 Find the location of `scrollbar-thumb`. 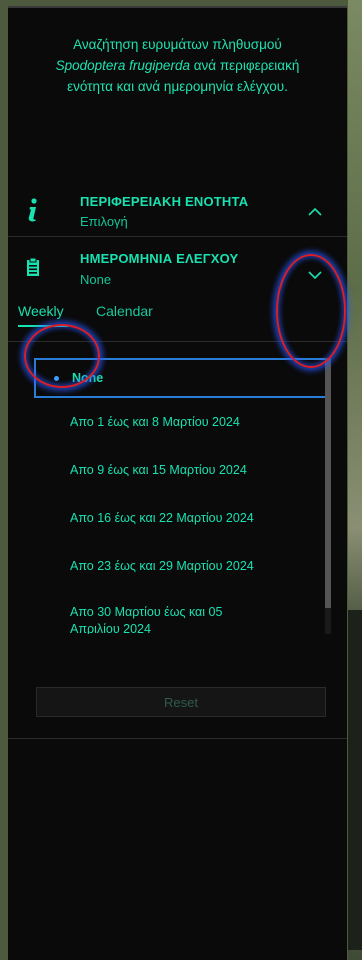

scrollbar-thumb is located at coordinates (328, 483).